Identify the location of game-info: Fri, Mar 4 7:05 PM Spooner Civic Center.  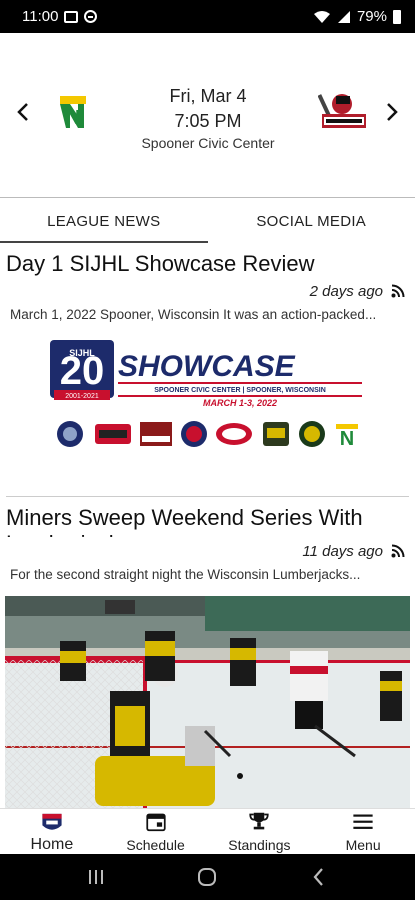
(208, 118).